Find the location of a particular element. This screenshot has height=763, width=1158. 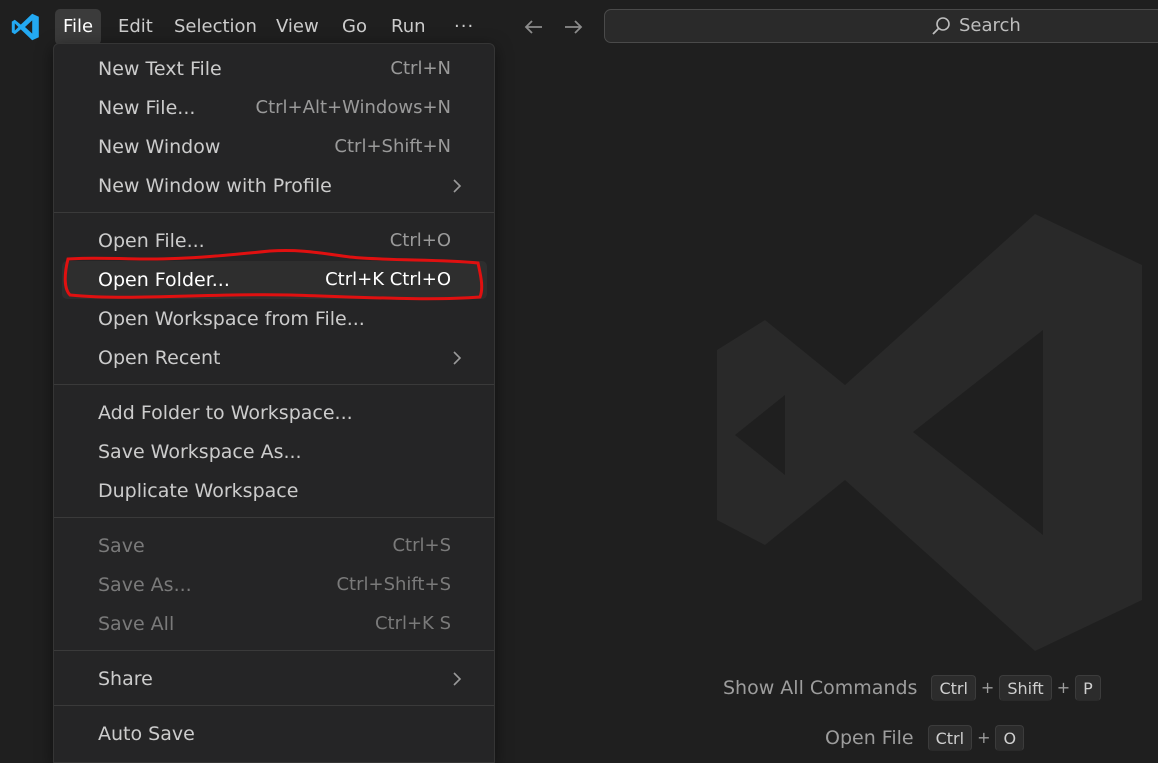

vscode-logo-icon is located at coordinates (25, 27).